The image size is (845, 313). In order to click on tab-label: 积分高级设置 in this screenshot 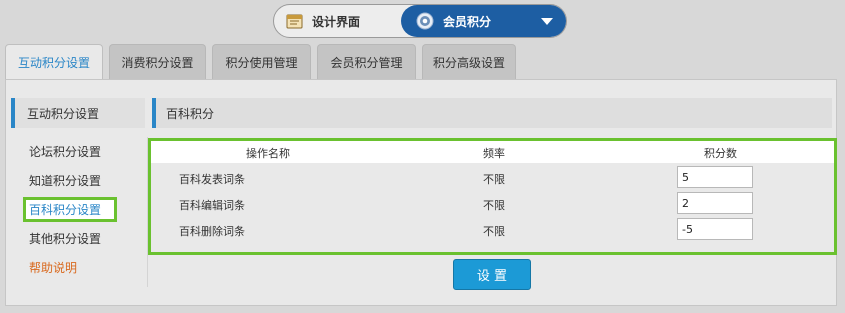, I will do `click(468, 62)`.